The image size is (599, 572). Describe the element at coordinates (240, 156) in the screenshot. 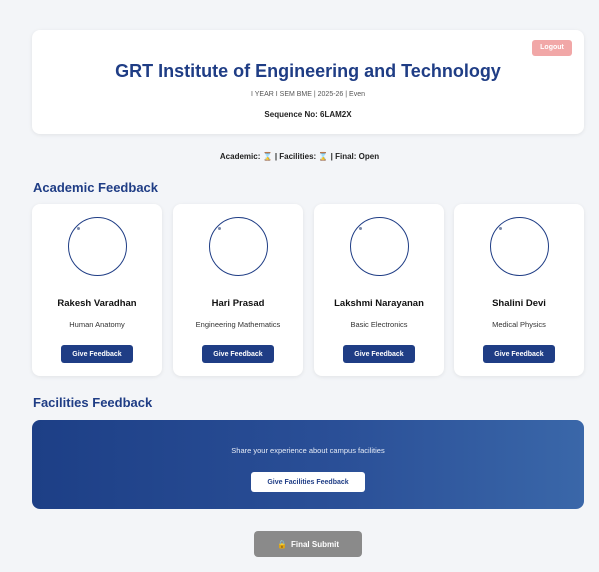

I see `academic-status-label: Academic:` at that location.